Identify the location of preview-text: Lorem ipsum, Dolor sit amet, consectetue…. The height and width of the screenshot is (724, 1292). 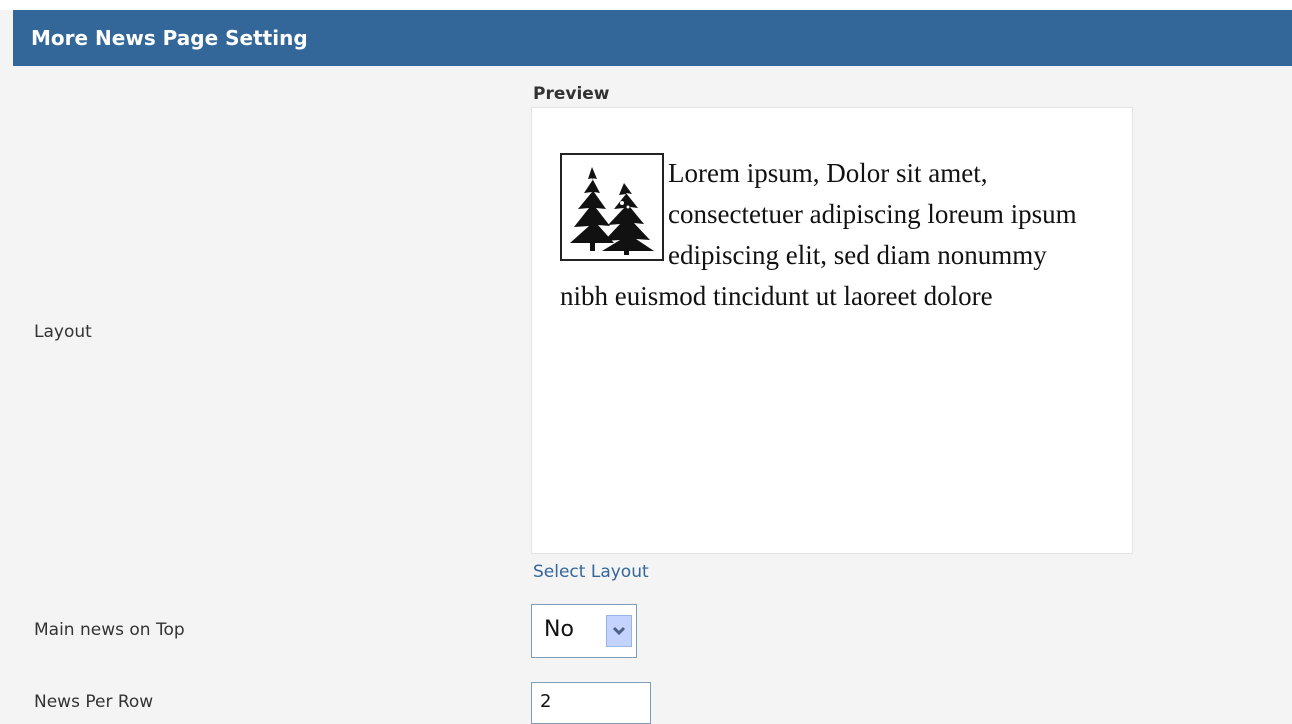
(818, 234).